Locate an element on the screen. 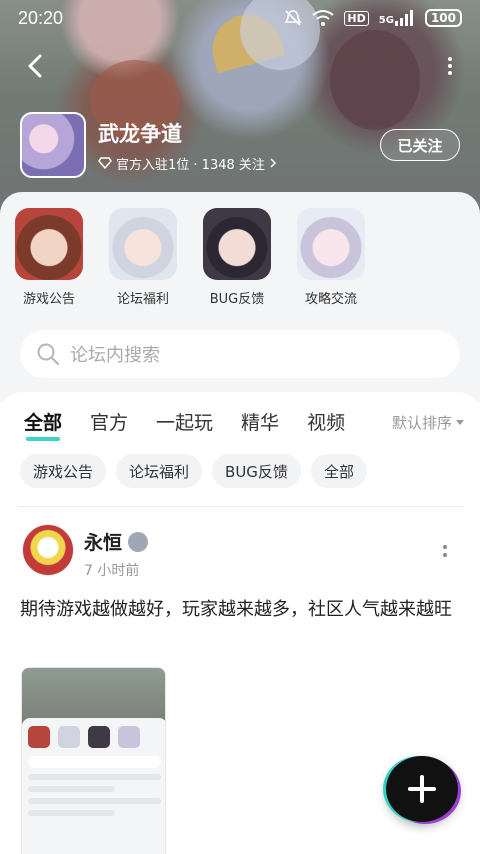 Image resolution: width=480 pixels, height=854 pixels. chip-bug-report: BUG反馈 is located at coordinates (256, 471).